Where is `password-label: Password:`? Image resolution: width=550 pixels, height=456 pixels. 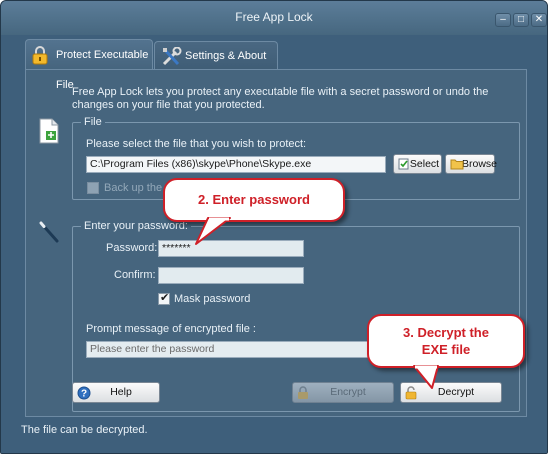 password-label: Password: is located at coordinates (132, 248).